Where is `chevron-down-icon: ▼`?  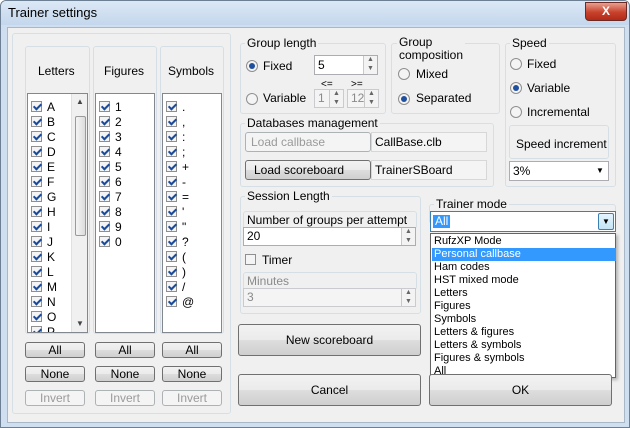
chevron-down-icon: ▼ is located at coordinates (600, 171).